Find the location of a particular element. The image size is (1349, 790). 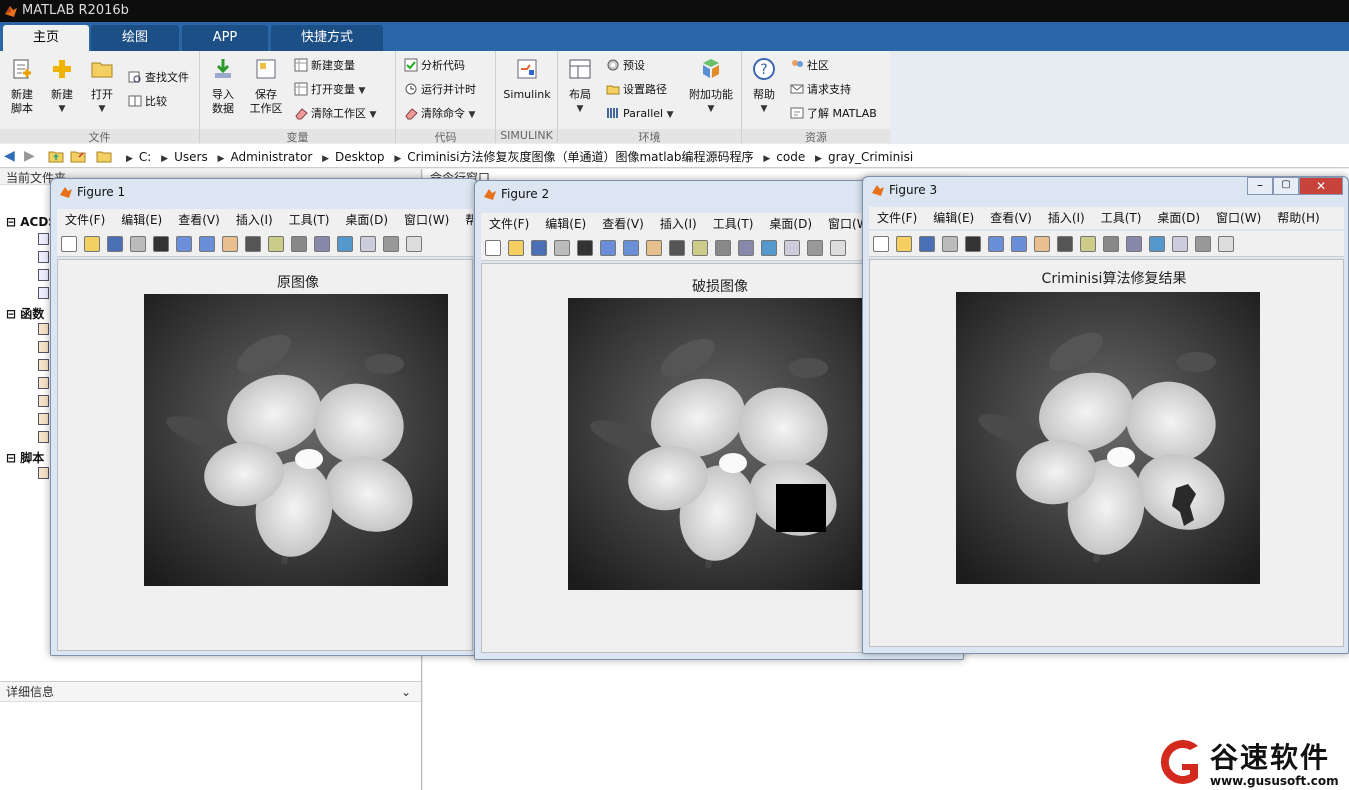

request-support-button: 请求支持 is located at coordinates (820, 90).